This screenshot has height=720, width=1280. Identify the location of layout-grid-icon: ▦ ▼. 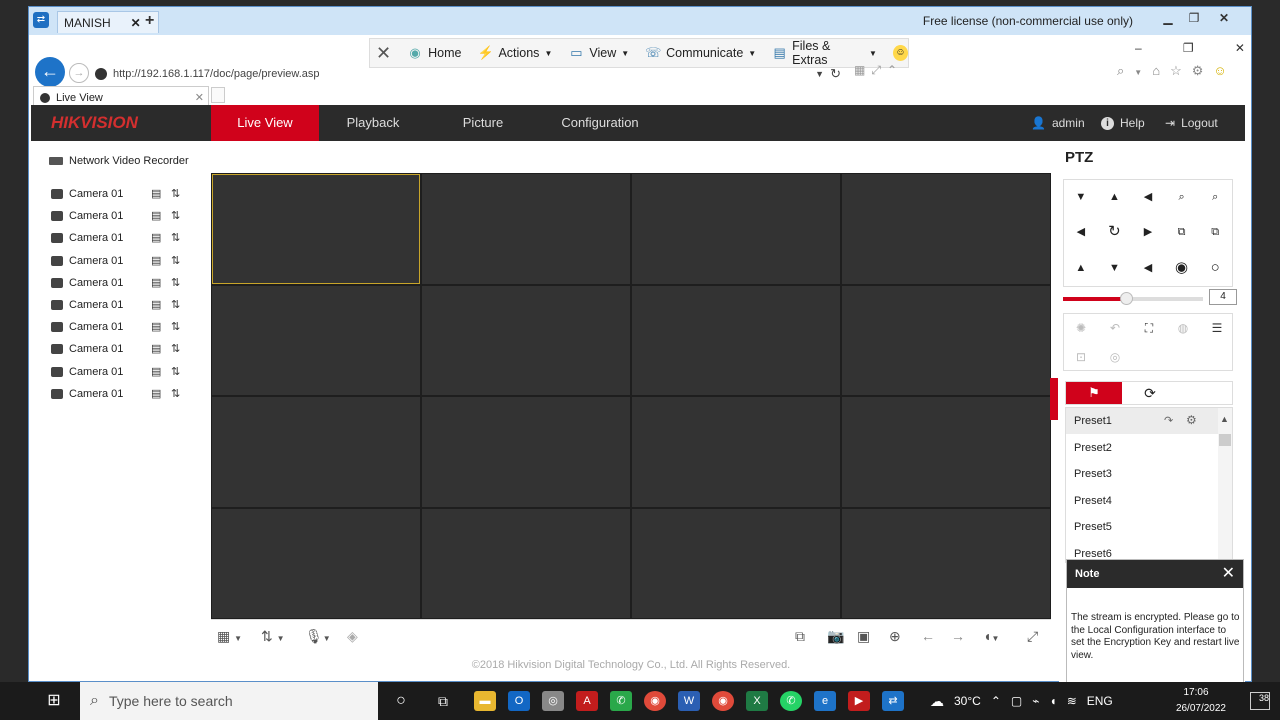
(229, 636).